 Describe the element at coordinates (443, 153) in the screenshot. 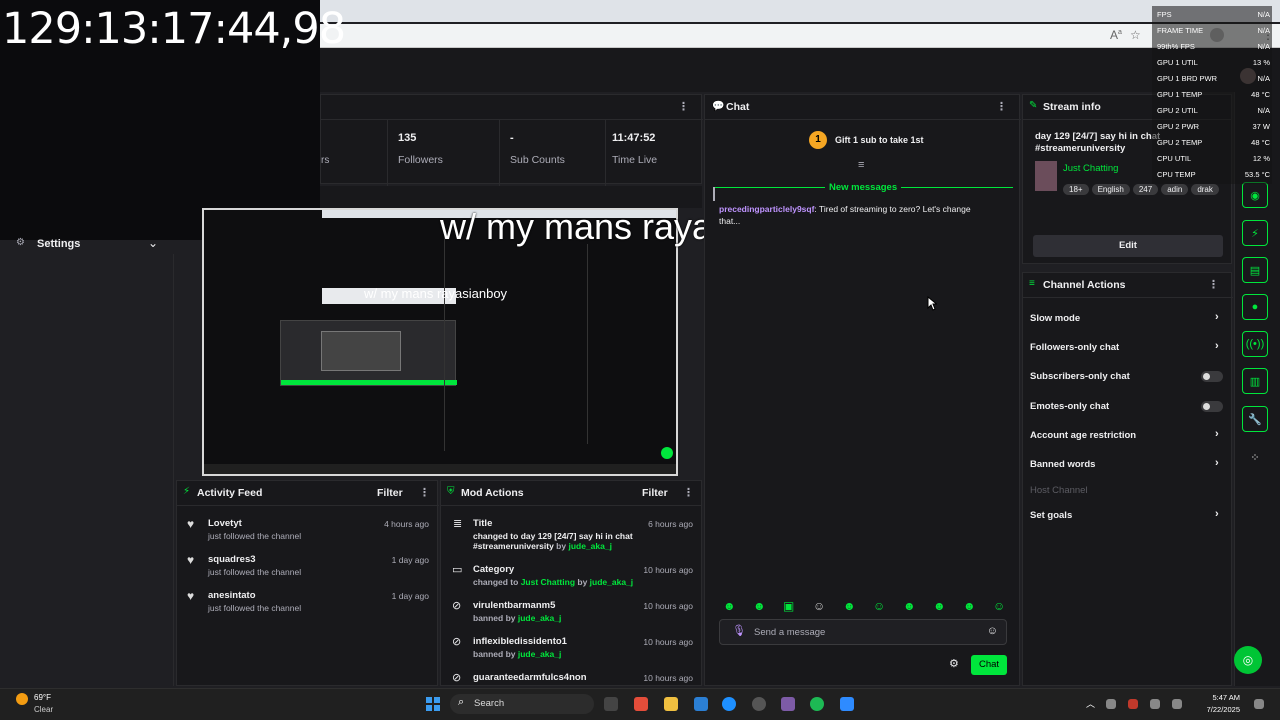

I see `stat-followers: 135 Followers` at that location.